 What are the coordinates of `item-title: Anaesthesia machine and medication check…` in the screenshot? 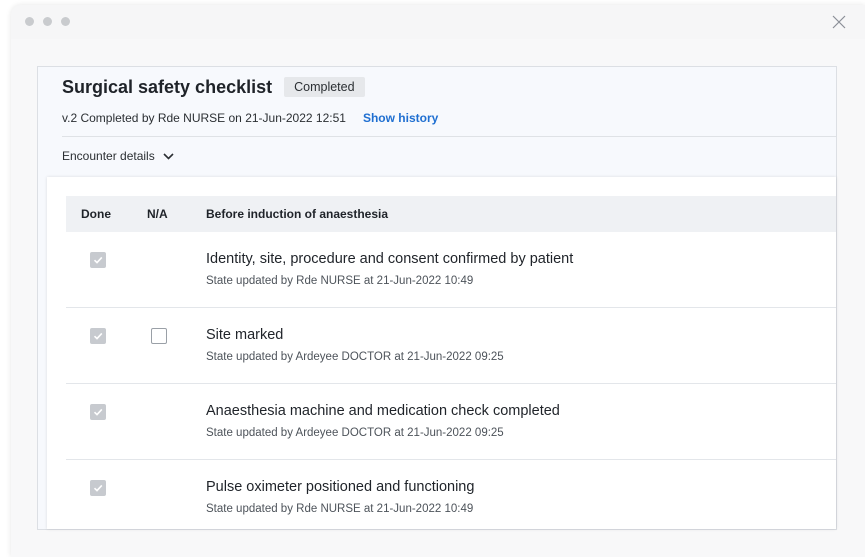 It's located at (383, 411).